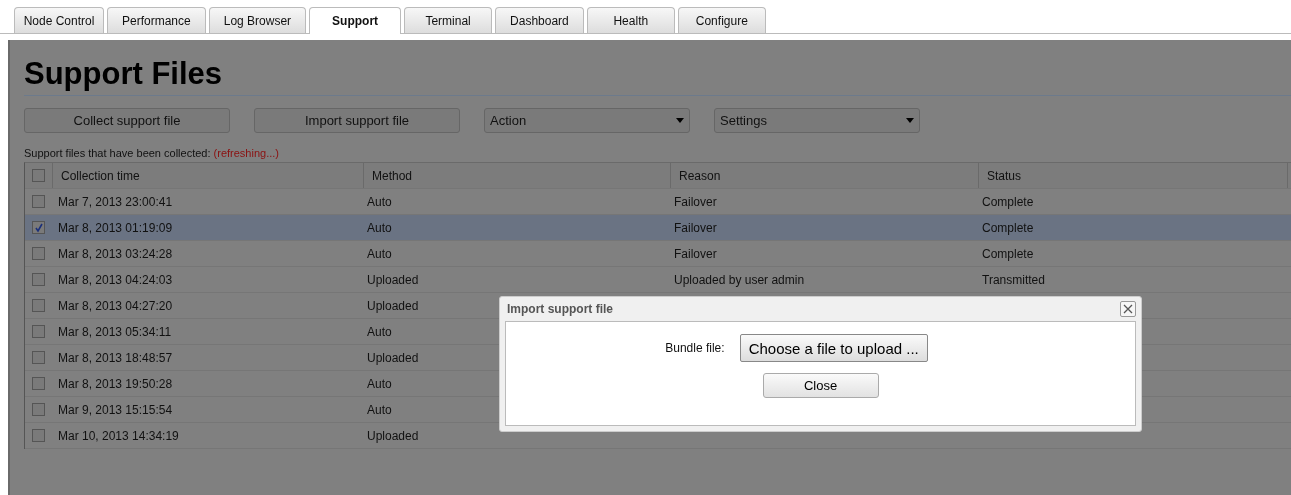 Image resolution: width=1291 pixels, height=495 pixels. What do you see at coordinates (127, 120) in the screenshot?
I see `toolbar-button: Collect support file` at bounding box center [127, 120].